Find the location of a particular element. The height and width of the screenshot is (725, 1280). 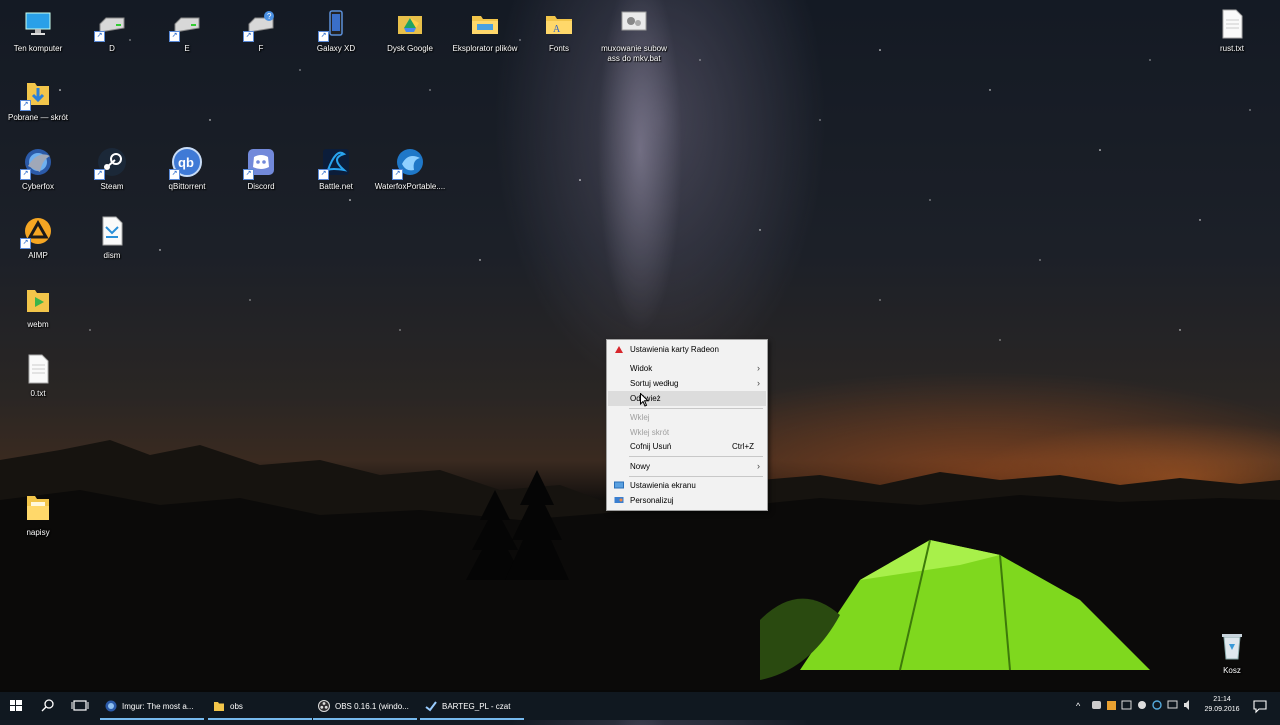

desktop-icon-aimp: ↗ AIMP is located at coordinates (38, 238).